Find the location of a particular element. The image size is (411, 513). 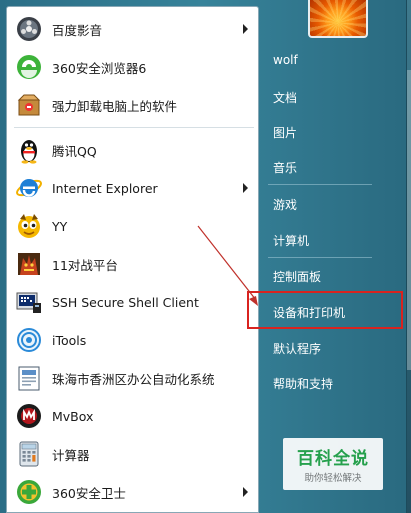

watermark: 百科全说 助你轻松解决 is located at coordinates (333, 464).